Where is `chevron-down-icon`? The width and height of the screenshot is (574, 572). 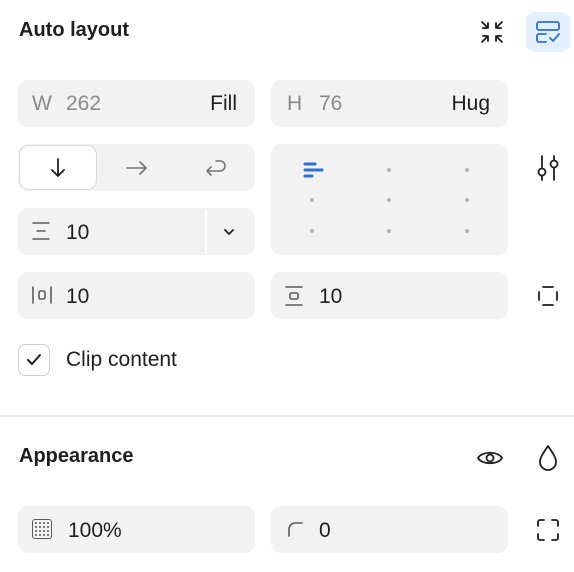
chevron-down-icon is located at coordinates (229, 232).